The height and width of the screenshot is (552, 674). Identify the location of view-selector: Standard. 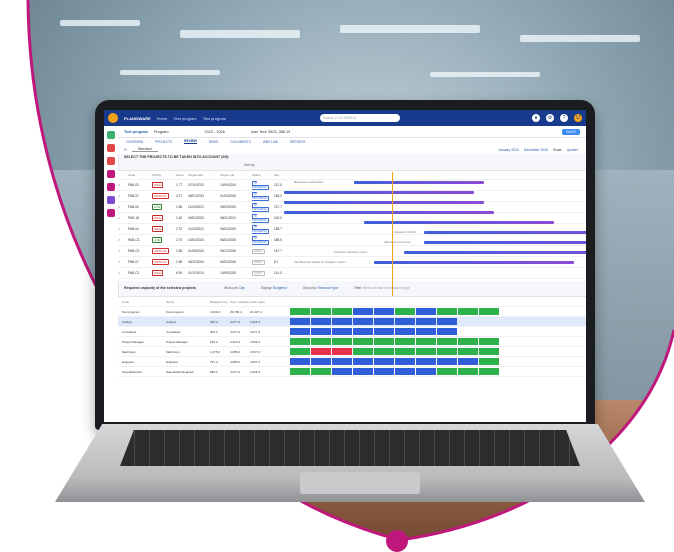
(144, 149).